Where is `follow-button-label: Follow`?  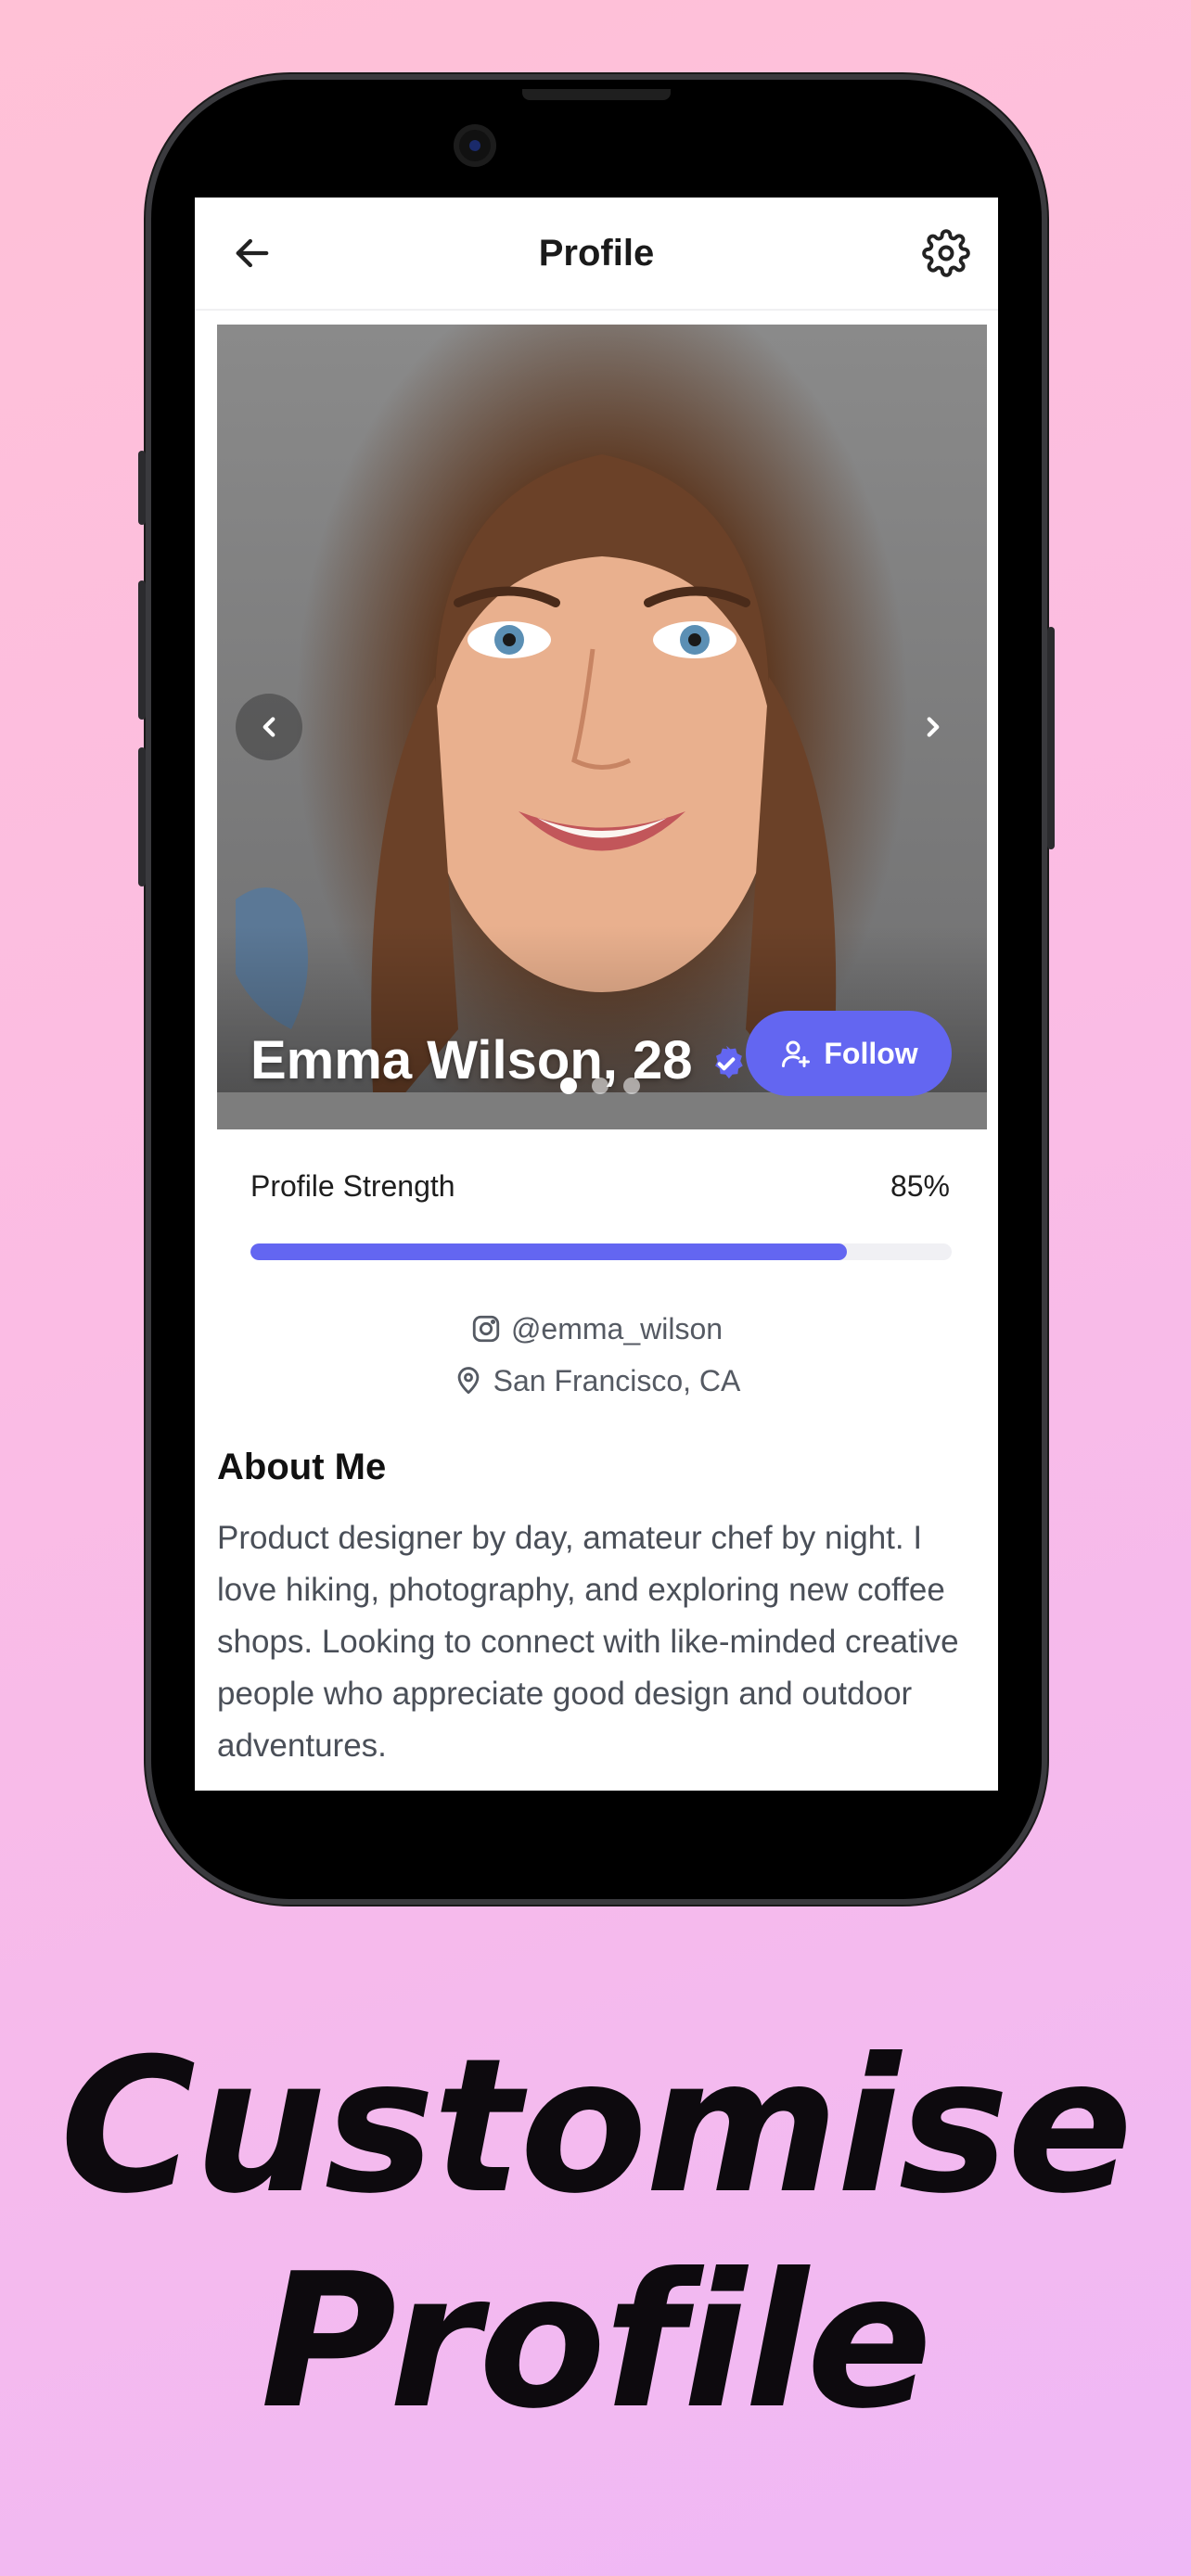
follow-button-label: Follow is located at coordinates (871, 1053).